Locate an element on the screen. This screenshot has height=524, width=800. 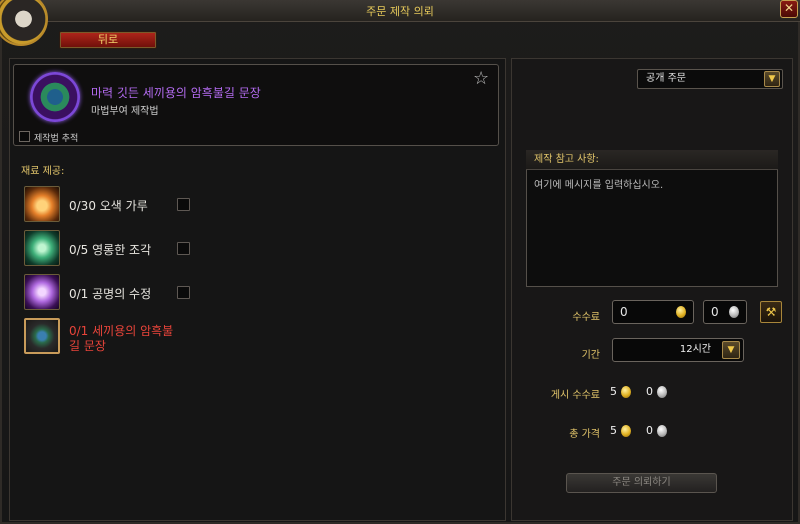
posting-fee-gold-value: 5 is located at coordinates (613, 391).